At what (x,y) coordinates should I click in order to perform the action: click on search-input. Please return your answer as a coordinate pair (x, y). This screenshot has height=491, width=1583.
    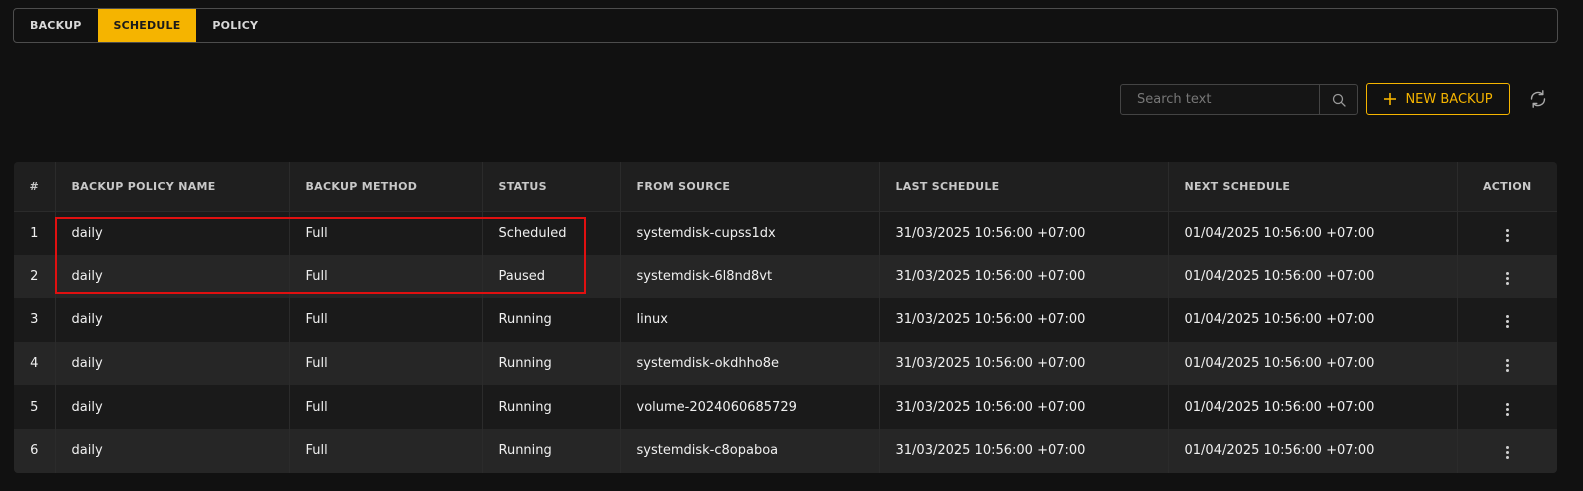
    Looking at the image, I should click on (1220, 99).